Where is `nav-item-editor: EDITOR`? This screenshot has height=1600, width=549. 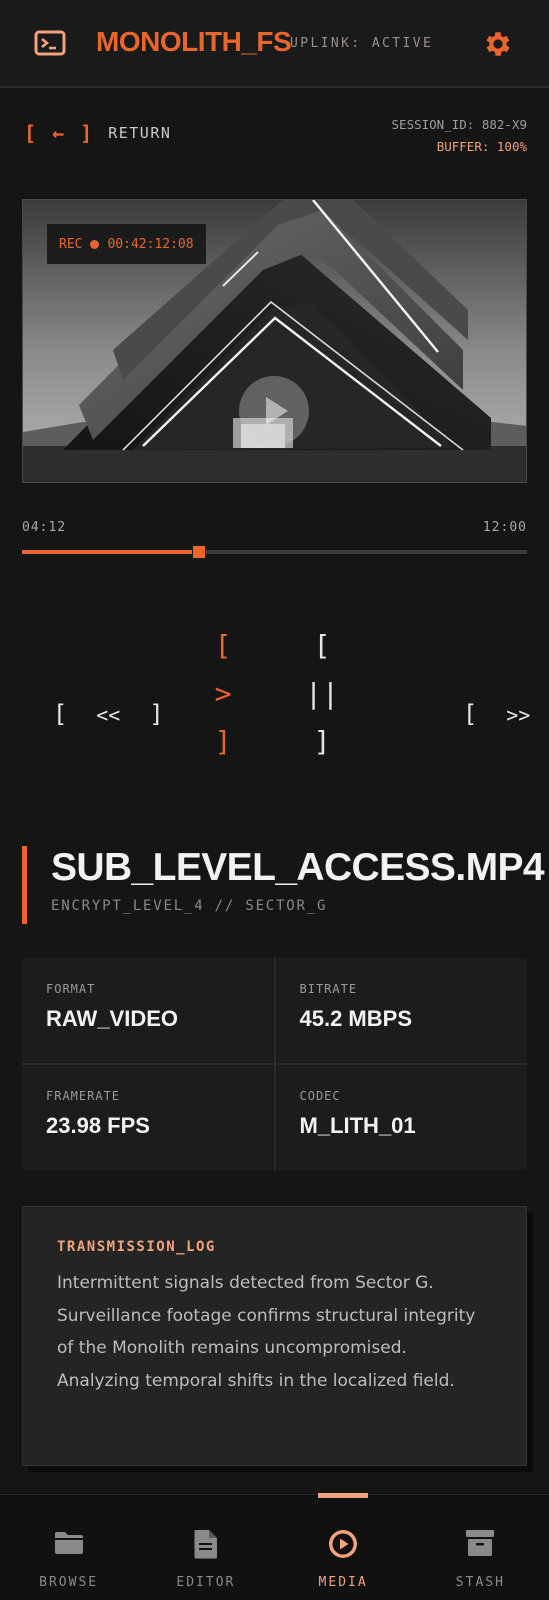
nav-item-editor: EDITOR is located at coordinates (205, 1547).